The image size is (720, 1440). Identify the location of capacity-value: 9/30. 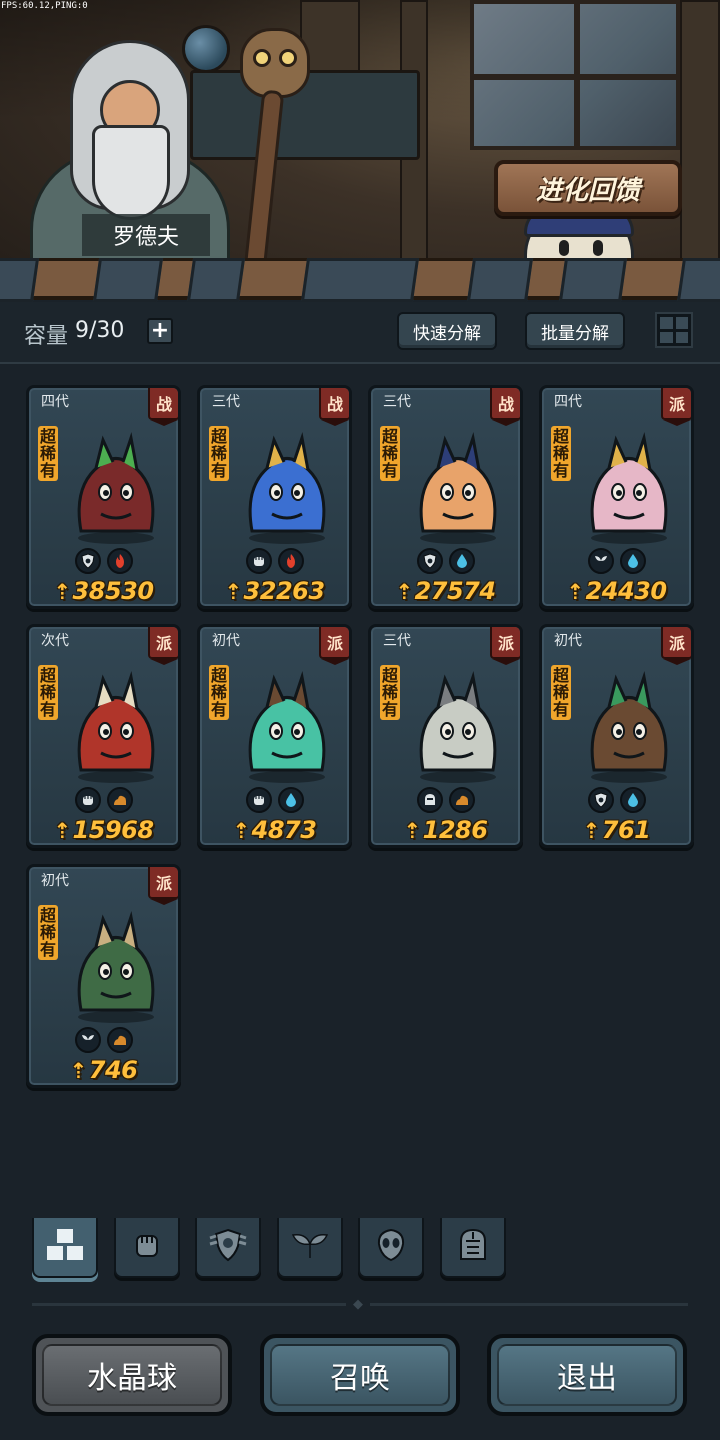
(100, 330).